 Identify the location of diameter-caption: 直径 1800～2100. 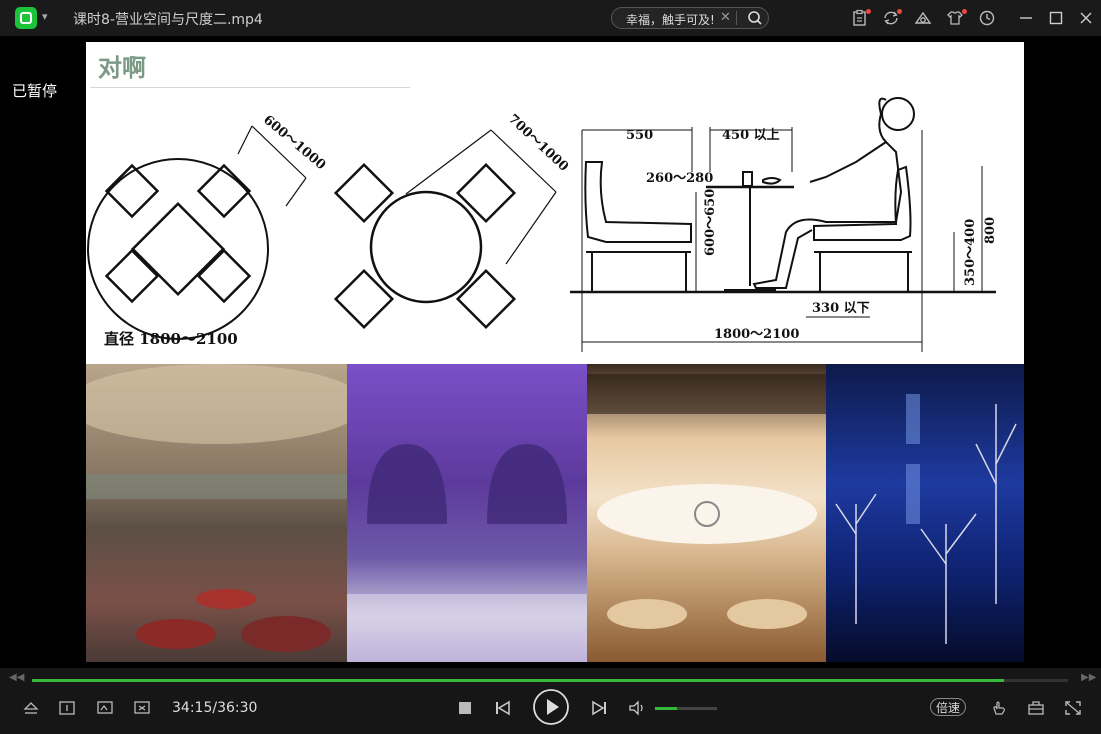
(171, 339).